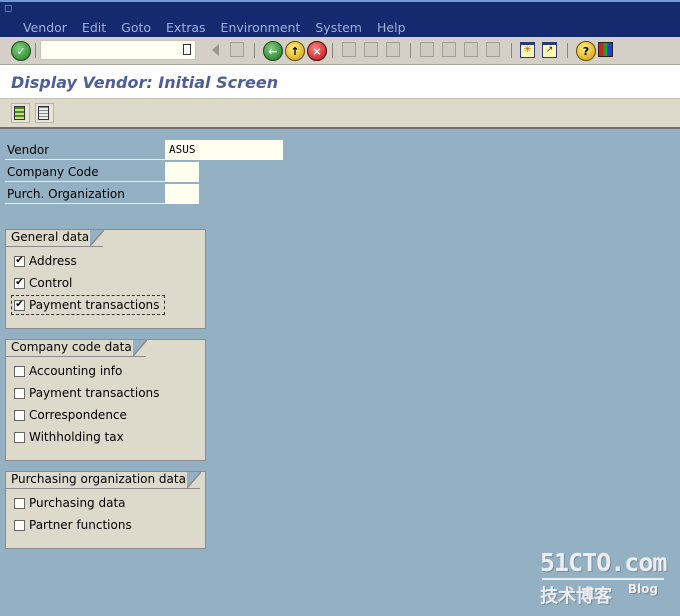 The height and width of the screenshot is (616, 680). I want to click on page-title: Display Vendor: Initial Screen, so click(145, 82).